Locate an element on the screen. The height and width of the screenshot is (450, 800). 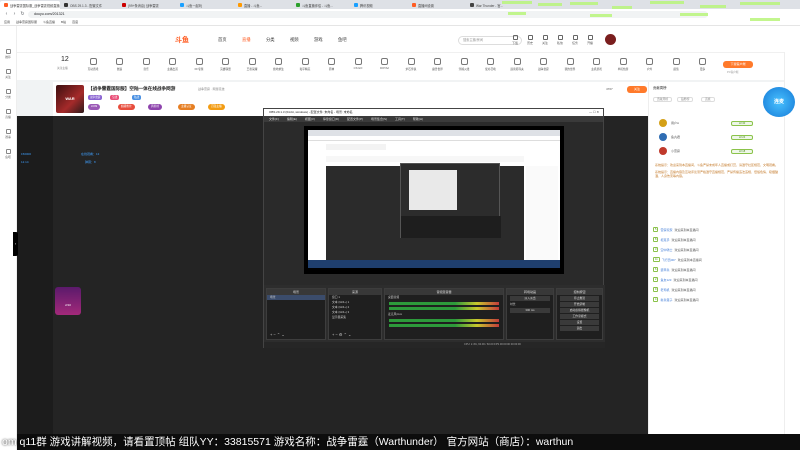
obs-menu-item: 停靠窗口(D) is located at coordinates (331, 119).